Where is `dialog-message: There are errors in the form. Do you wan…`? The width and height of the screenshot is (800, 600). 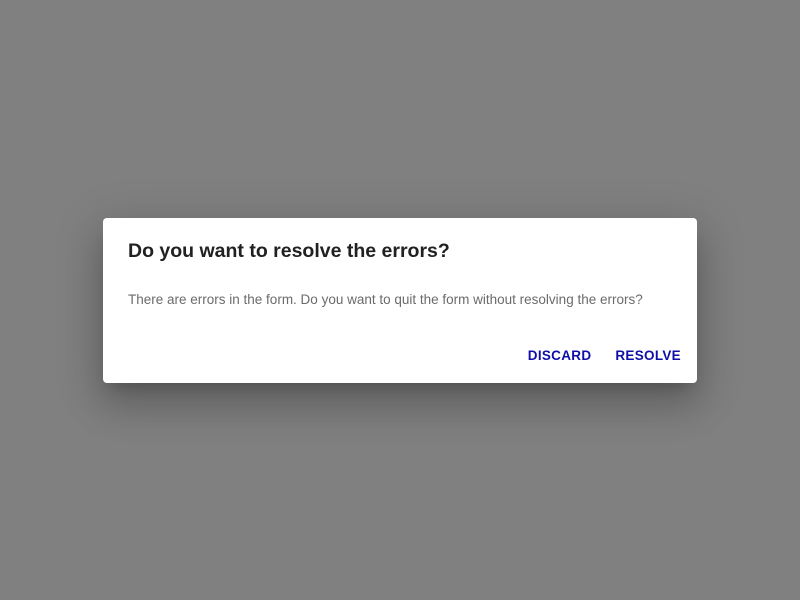
dialog-message: There are errors in the form. Do you wan… is located at coordinates (385, 299).